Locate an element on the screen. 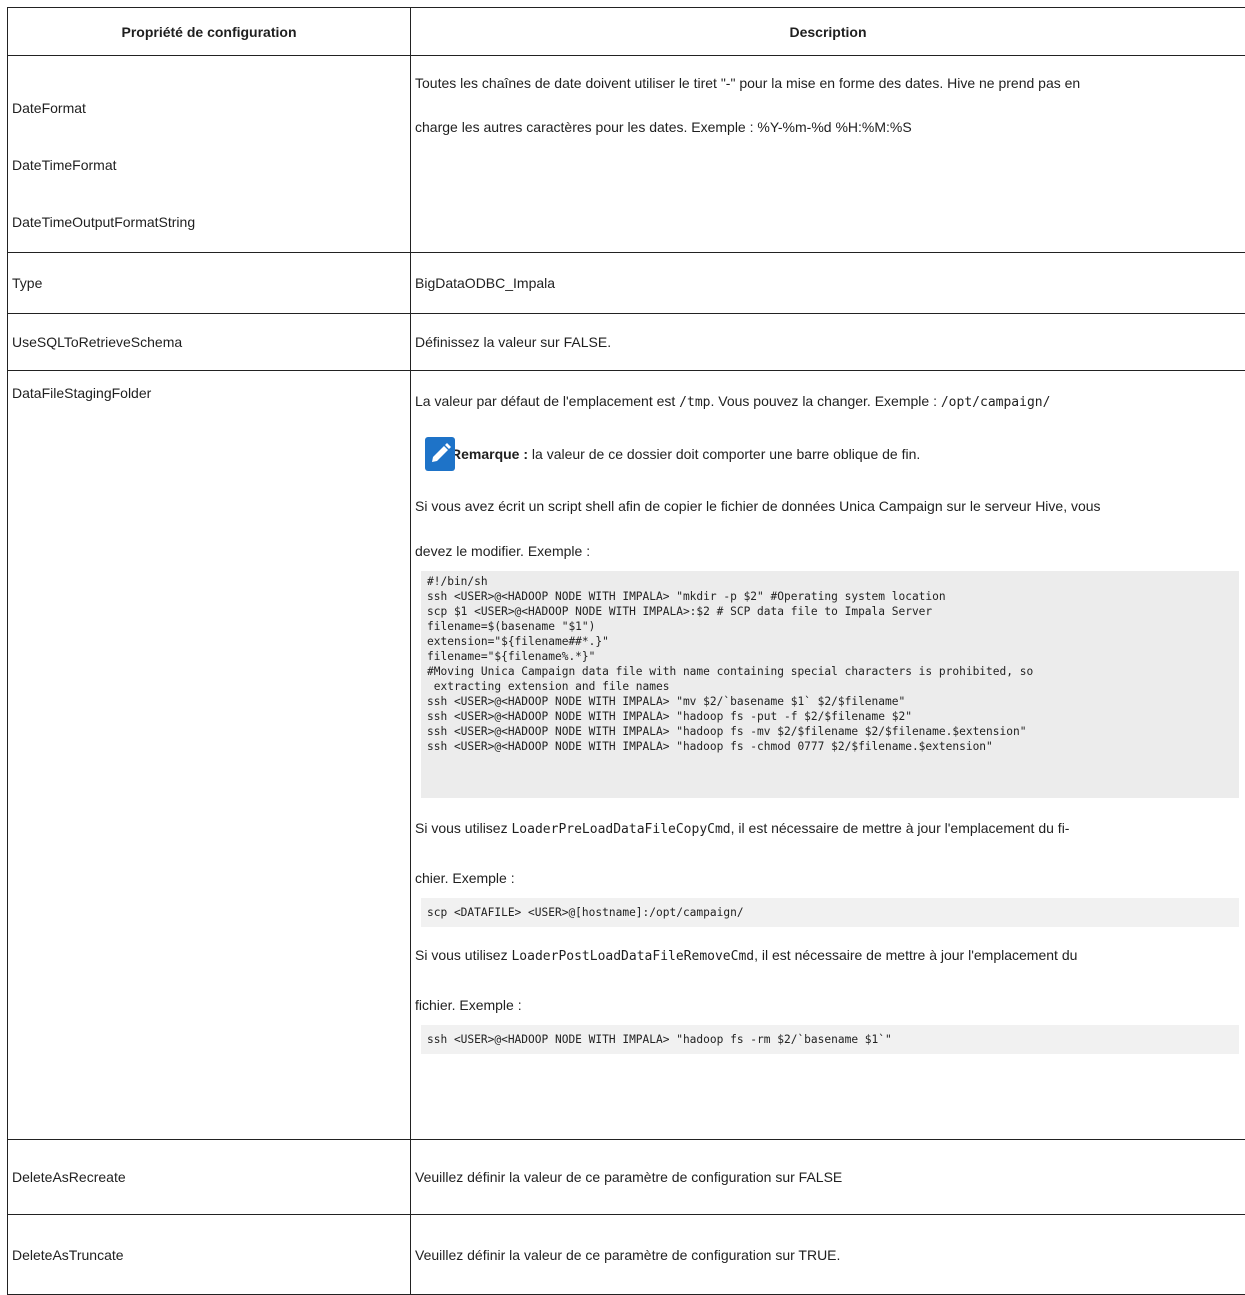 The height and width of the screenshot is (1295, 1245). table-header-row: Propriété de configuration Description is located at coordinates (626, 32).